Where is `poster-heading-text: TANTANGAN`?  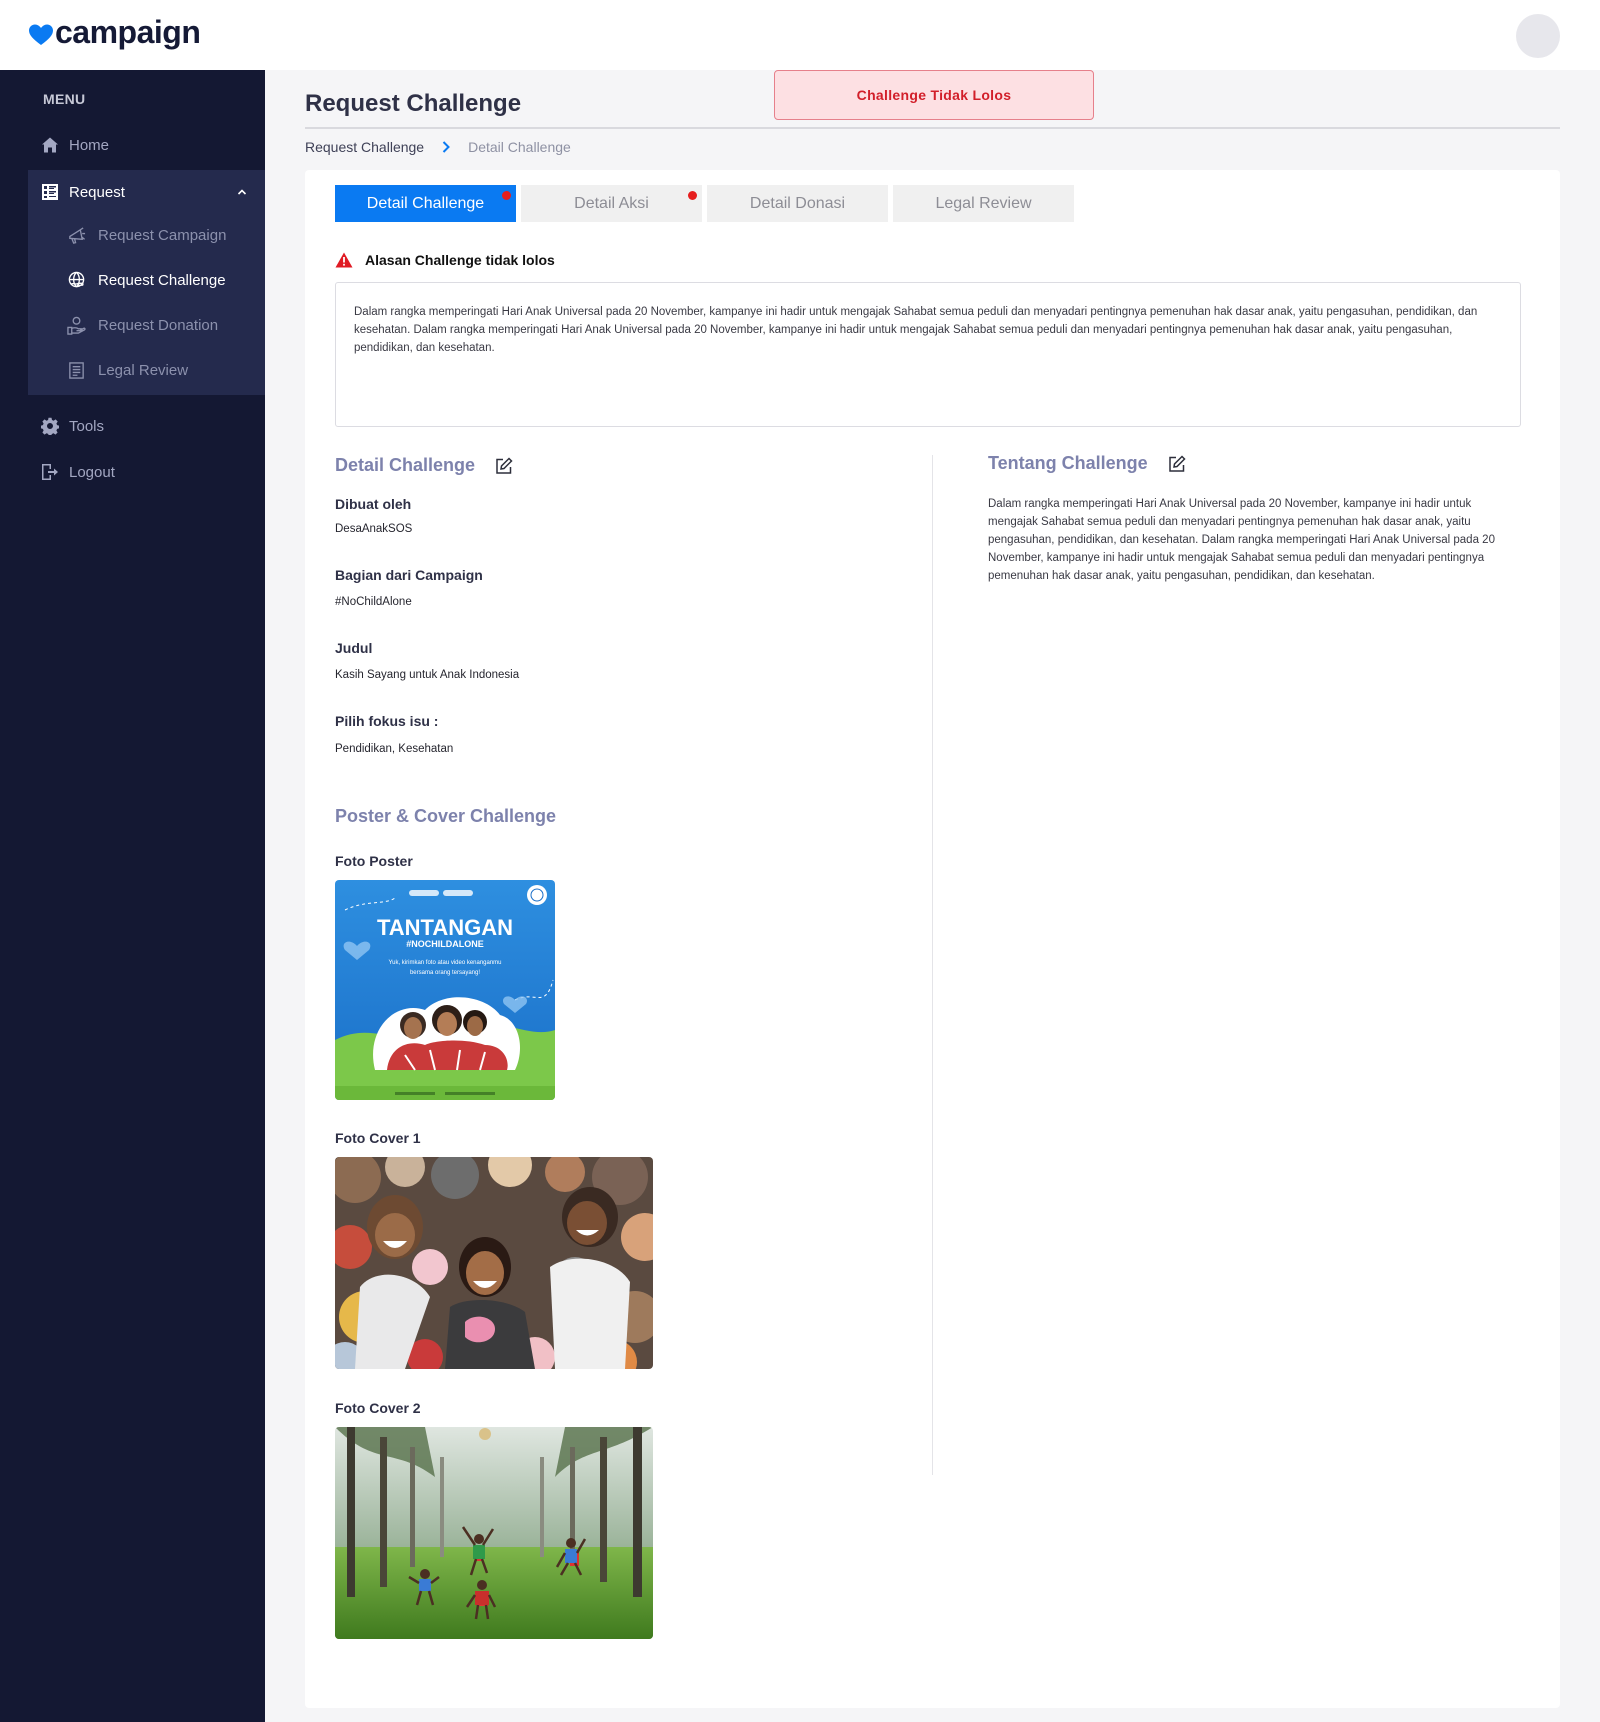
poster-heading-text: TANTANGAN is located at coordinates (445, 927).